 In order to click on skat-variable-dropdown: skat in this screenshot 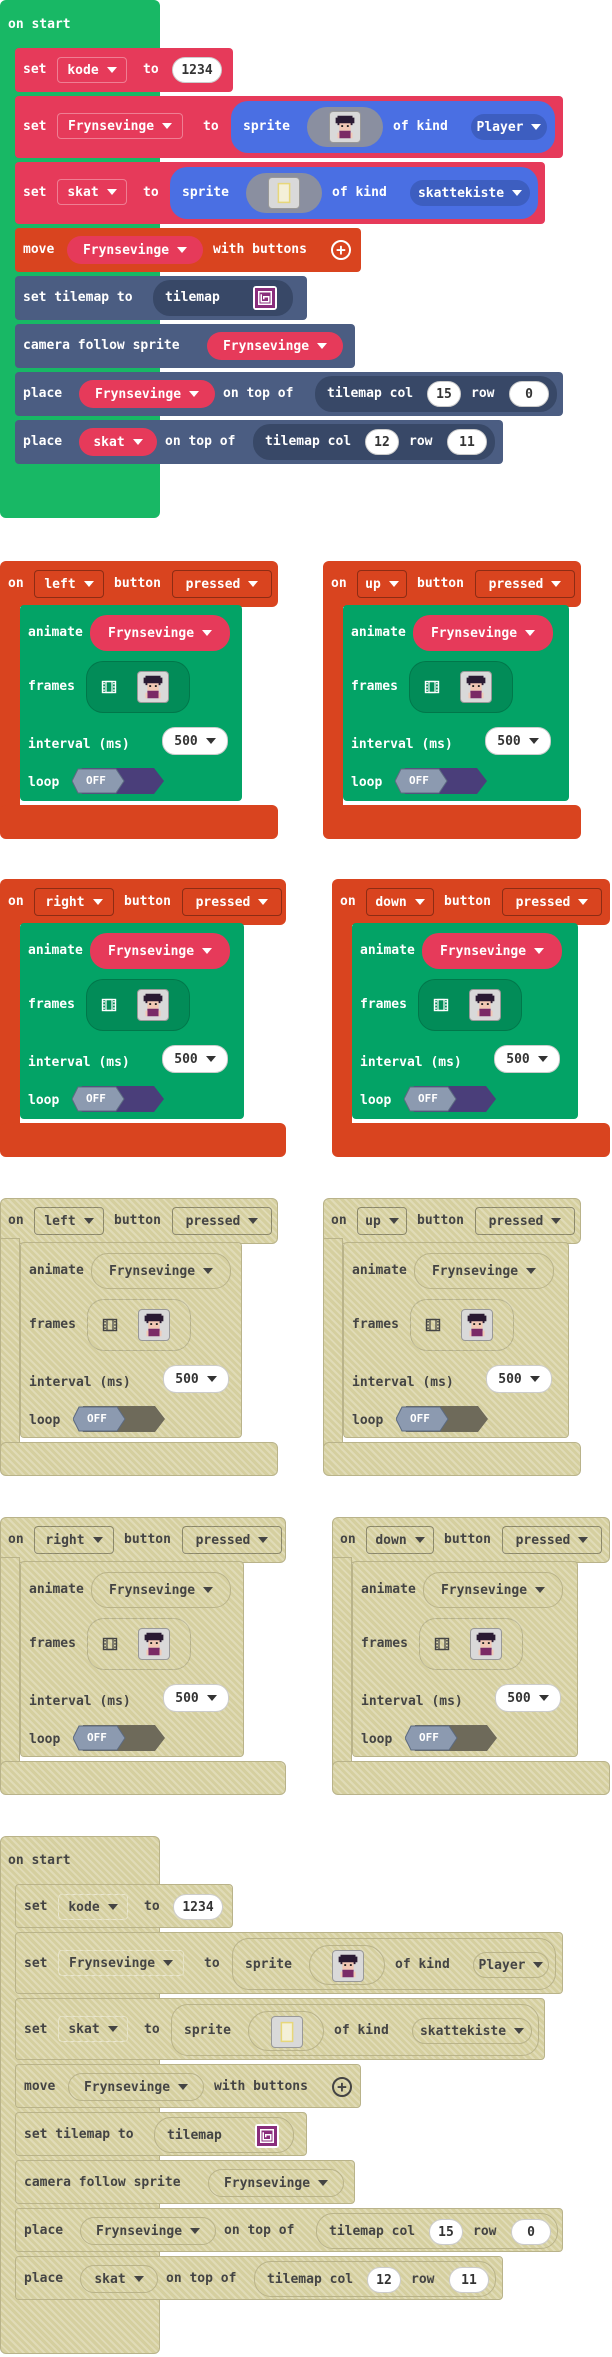, I will do `click(92, 192)`.